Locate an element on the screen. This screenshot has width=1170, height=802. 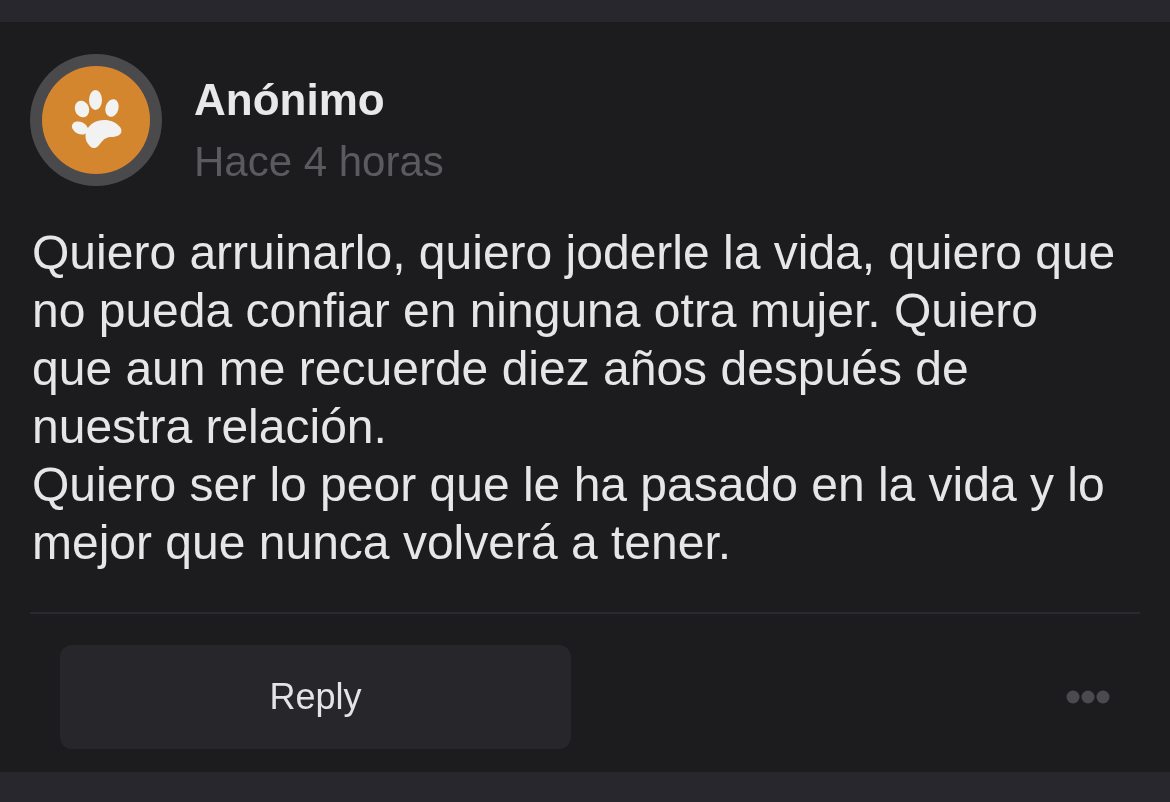
post-time: Hace 4 horas is located at coordinates (319, 162).